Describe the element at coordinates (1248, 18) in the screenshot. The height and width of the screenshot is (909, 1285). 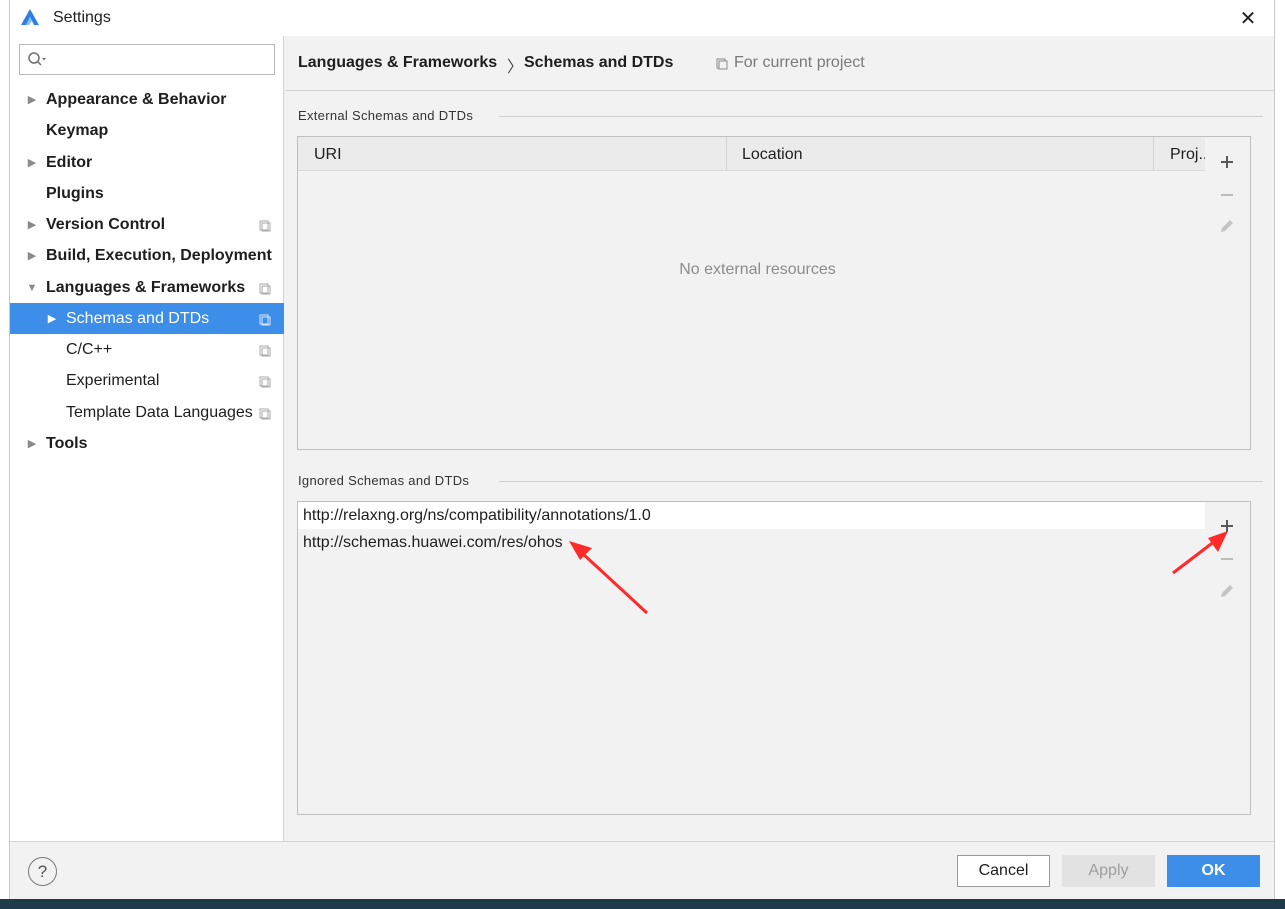
I see `close-icon: ✕` at that location.